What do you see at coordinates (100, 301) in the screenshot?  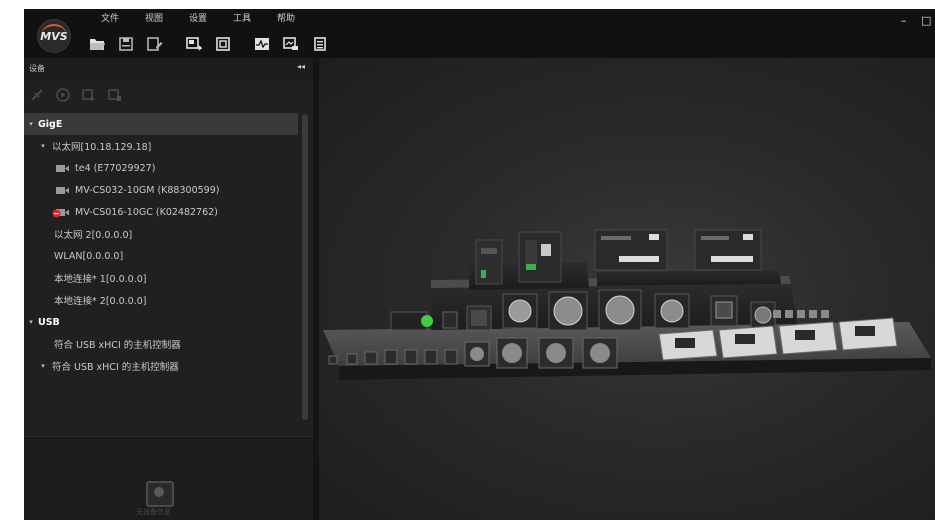 I see `tree-item-label: 本地连接* 2[0.0.0.0]` at bounding box center [100, 301].